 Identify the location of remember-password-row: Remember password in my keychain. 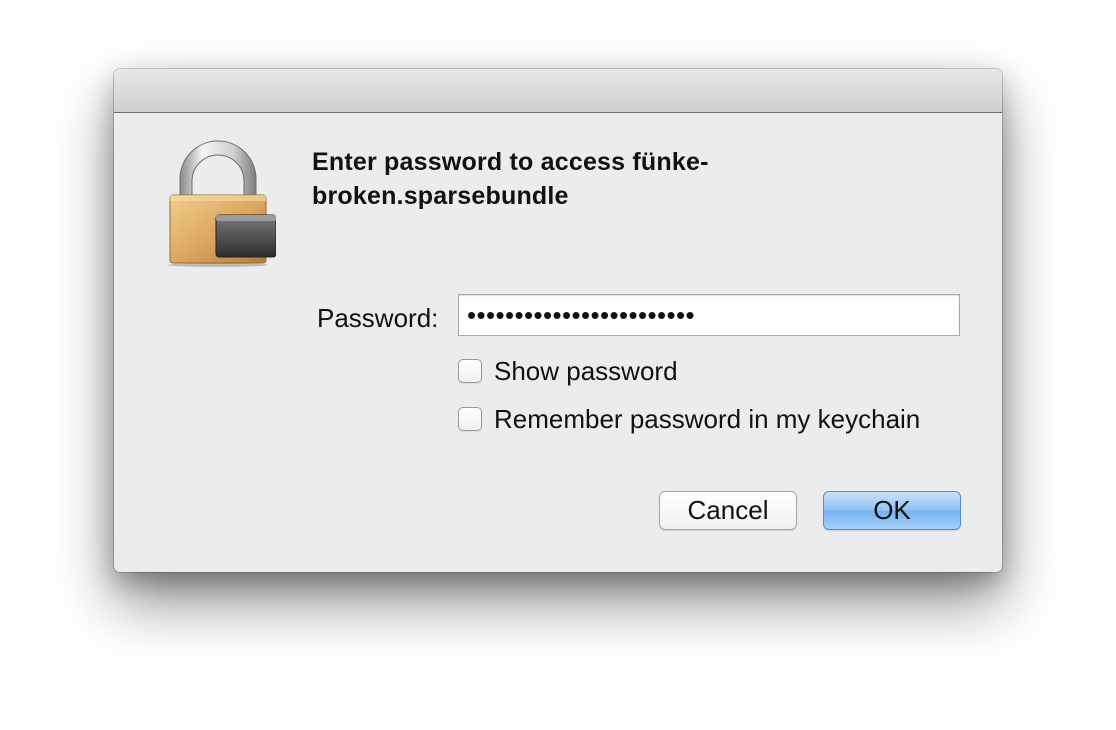
(689, 419).